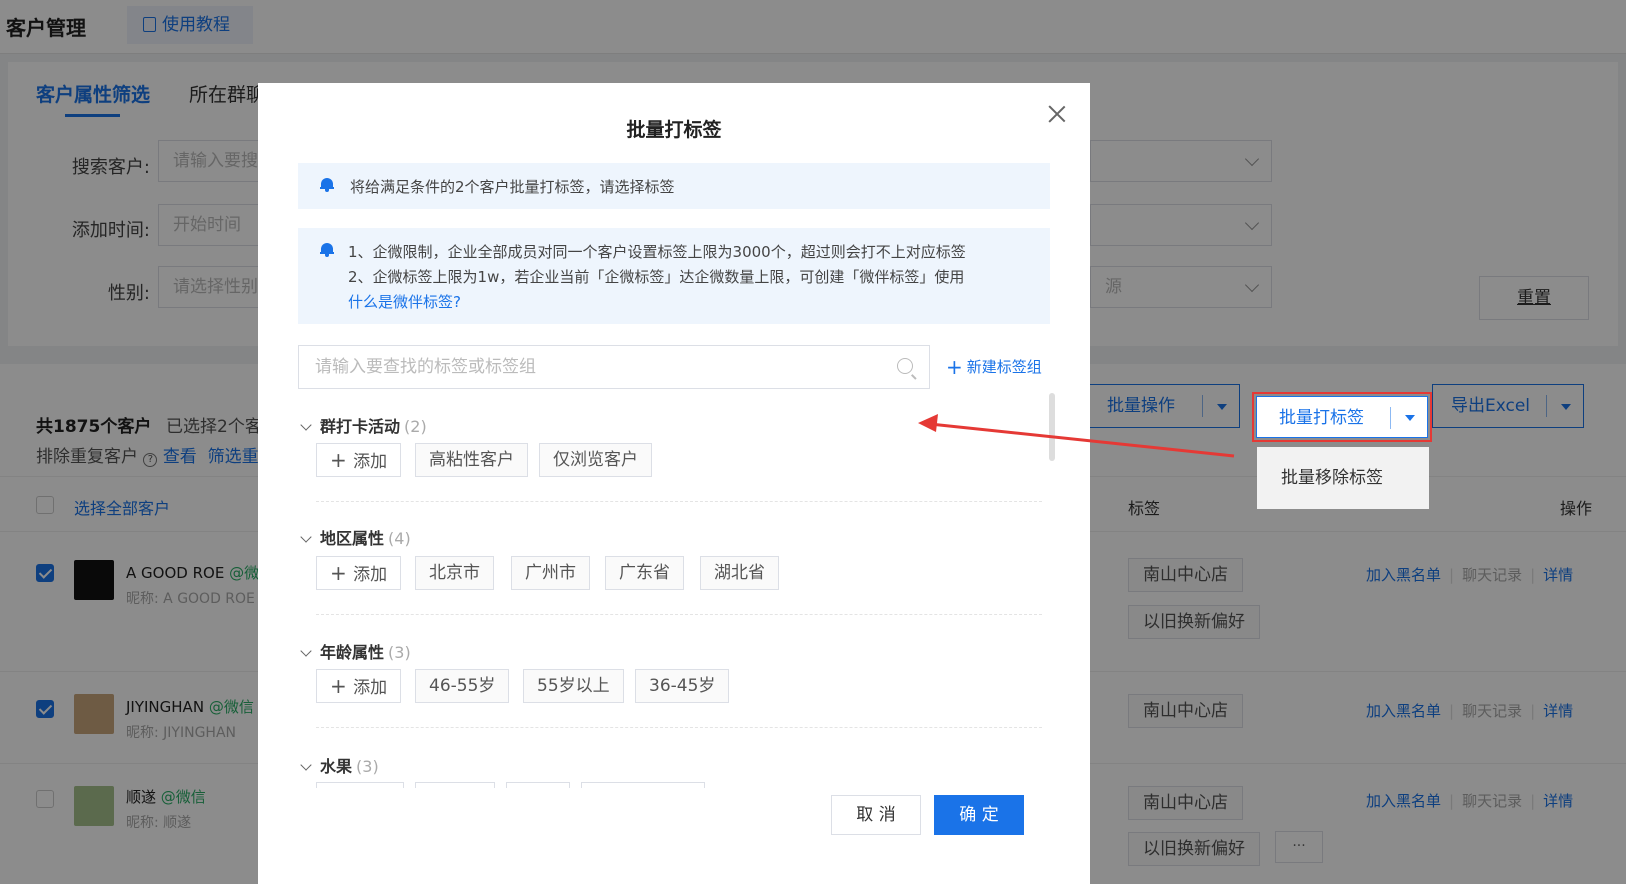 The width and height of the screenshot is (1626, 884). I want to click on group-count: (4), so click(399, 538).